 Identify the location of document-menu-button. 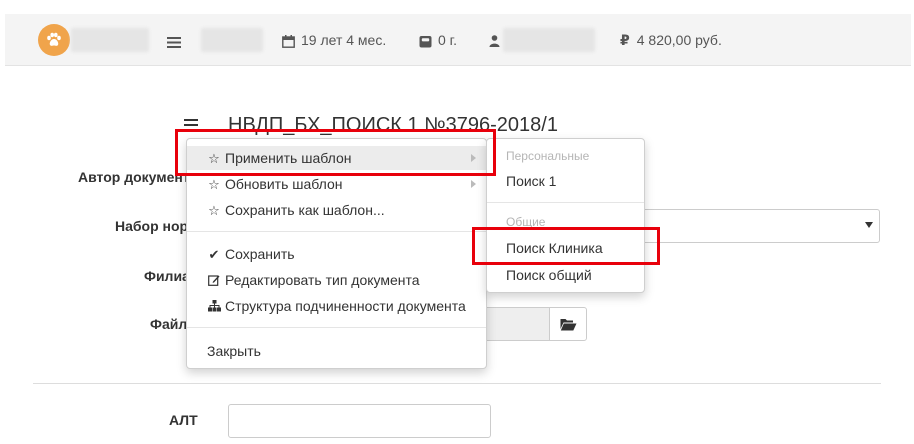
(191, 126).